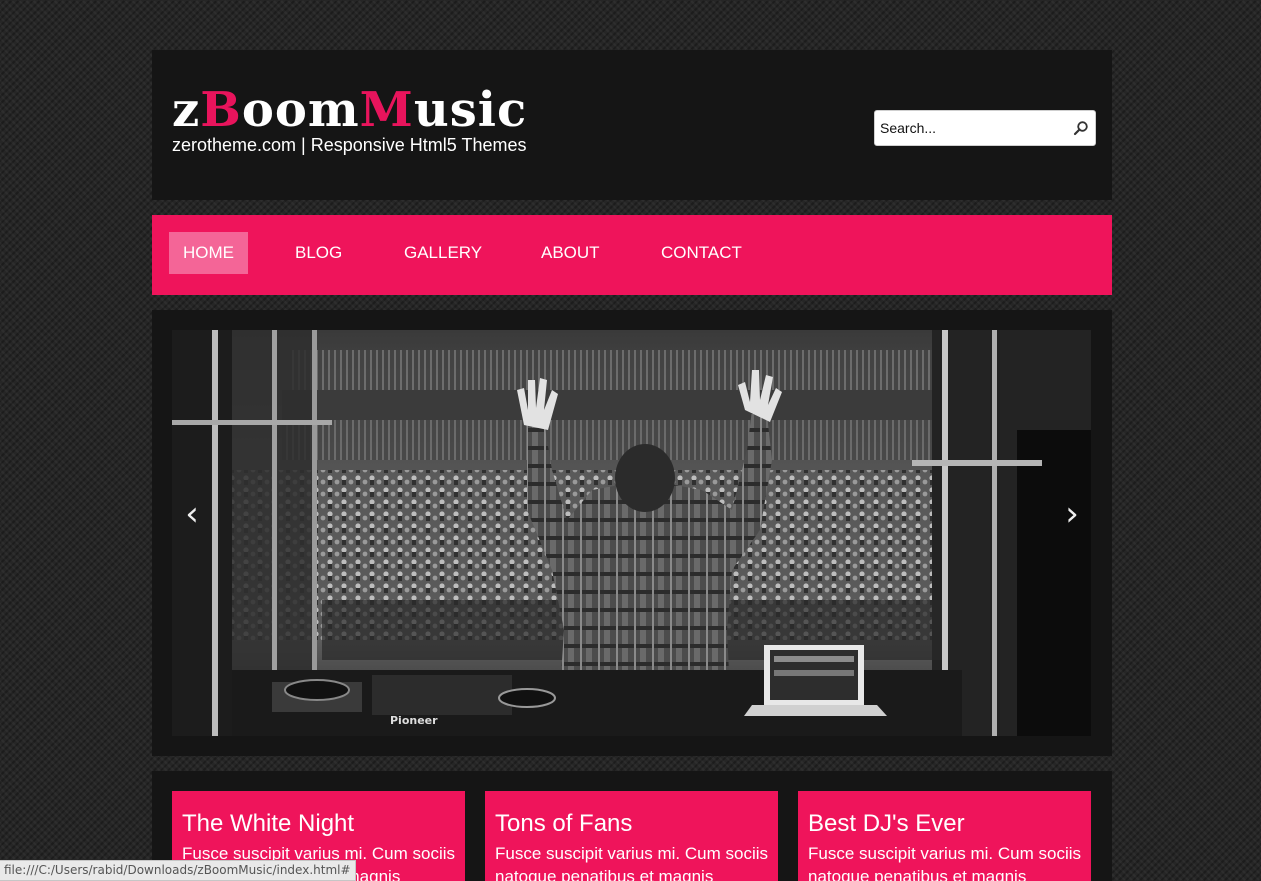 The width and height of the screenshot is (1261, 881). I want to click on site-logo: zBoomMusic, so click(349, 110).